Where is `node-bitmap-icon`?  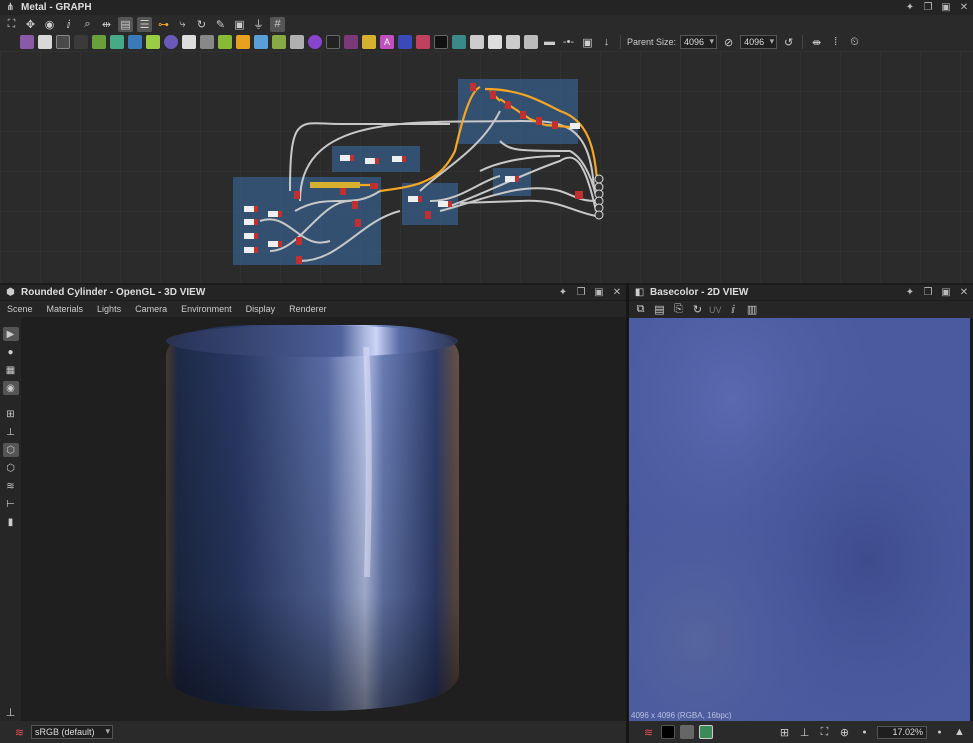 node-bitmap-icon is located at coordinates (10, 42).